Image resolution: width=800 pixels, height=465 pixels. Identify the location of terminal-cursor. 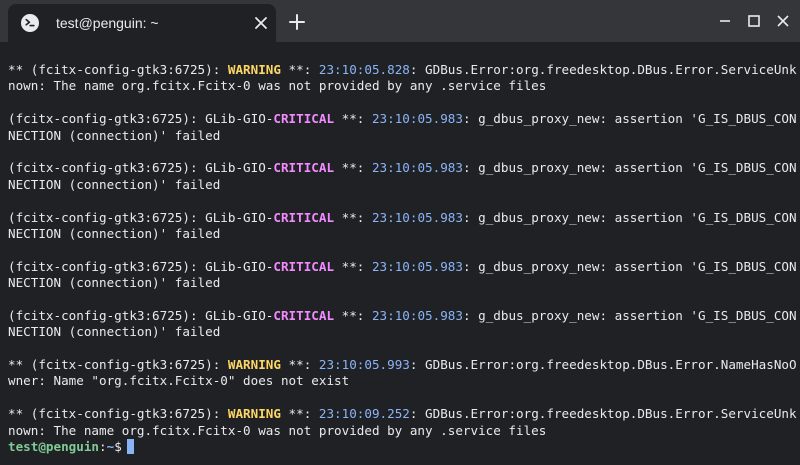
(130, 446).